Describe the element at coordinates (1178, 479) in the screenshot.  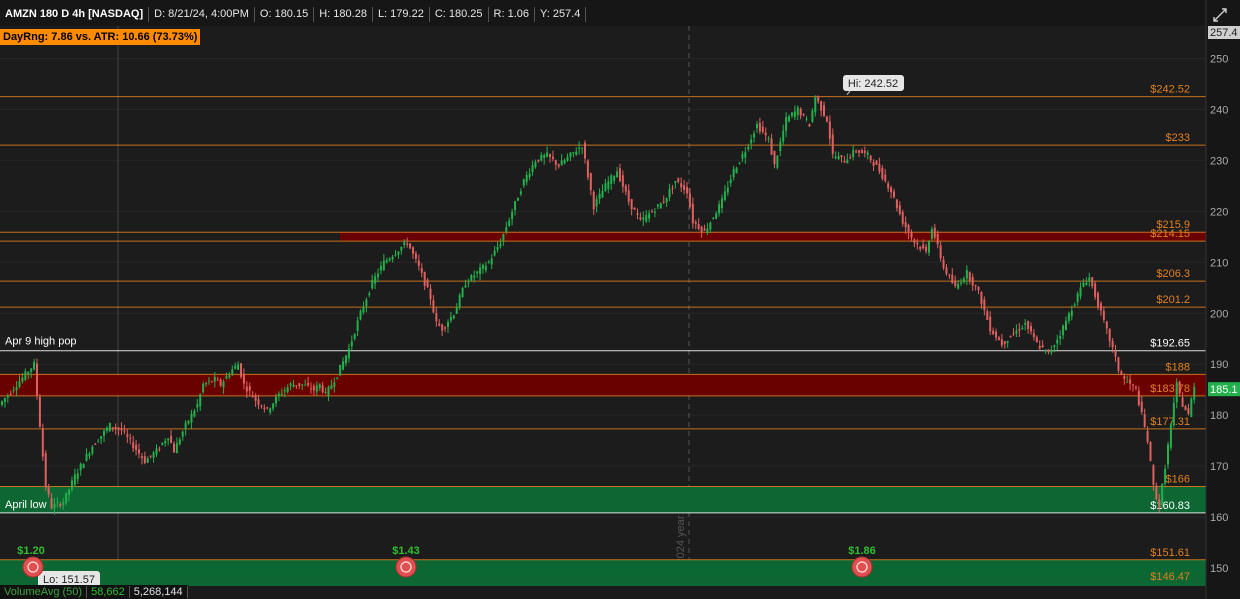
I see `level-label: $166` at that location.